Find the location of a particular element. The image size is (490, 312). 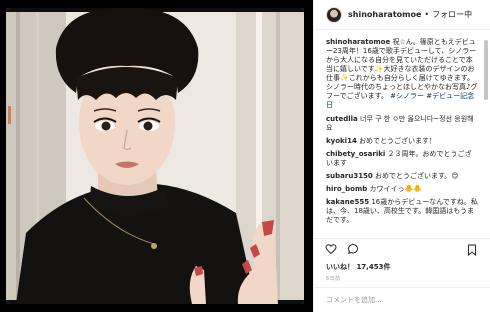

comment-username: chibety_osariki is located at coordinates (355, 154).